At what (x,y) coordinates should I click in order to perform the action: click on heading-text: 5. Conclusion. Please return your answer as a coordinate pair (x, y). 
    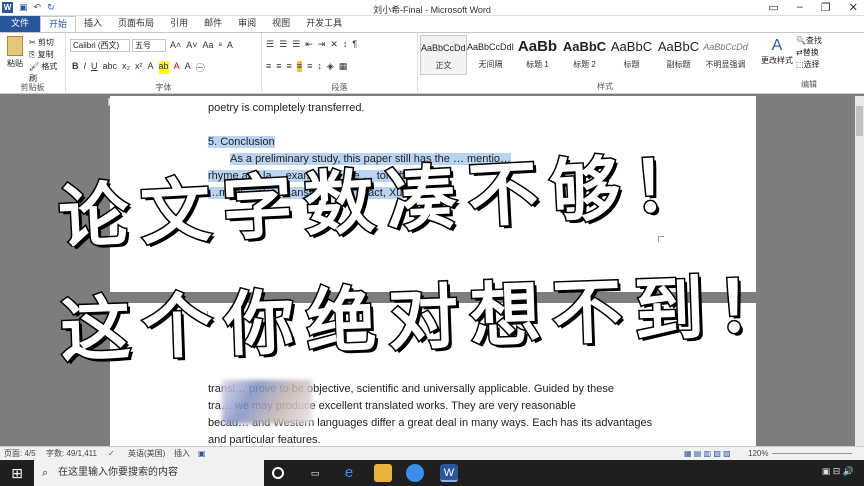
    Looking at the image, I should click on (241, 142).